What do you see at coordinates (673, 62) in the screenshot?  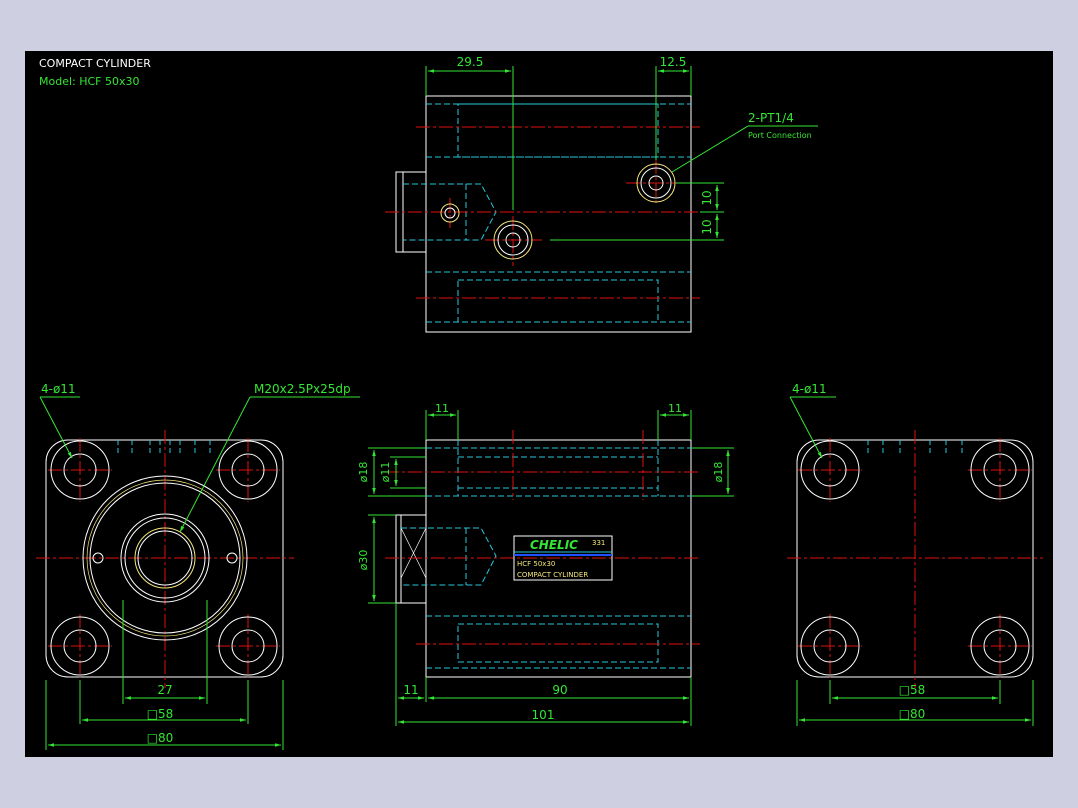 I see `dim-12-5: 12.5` at bounding box center [673, 62].